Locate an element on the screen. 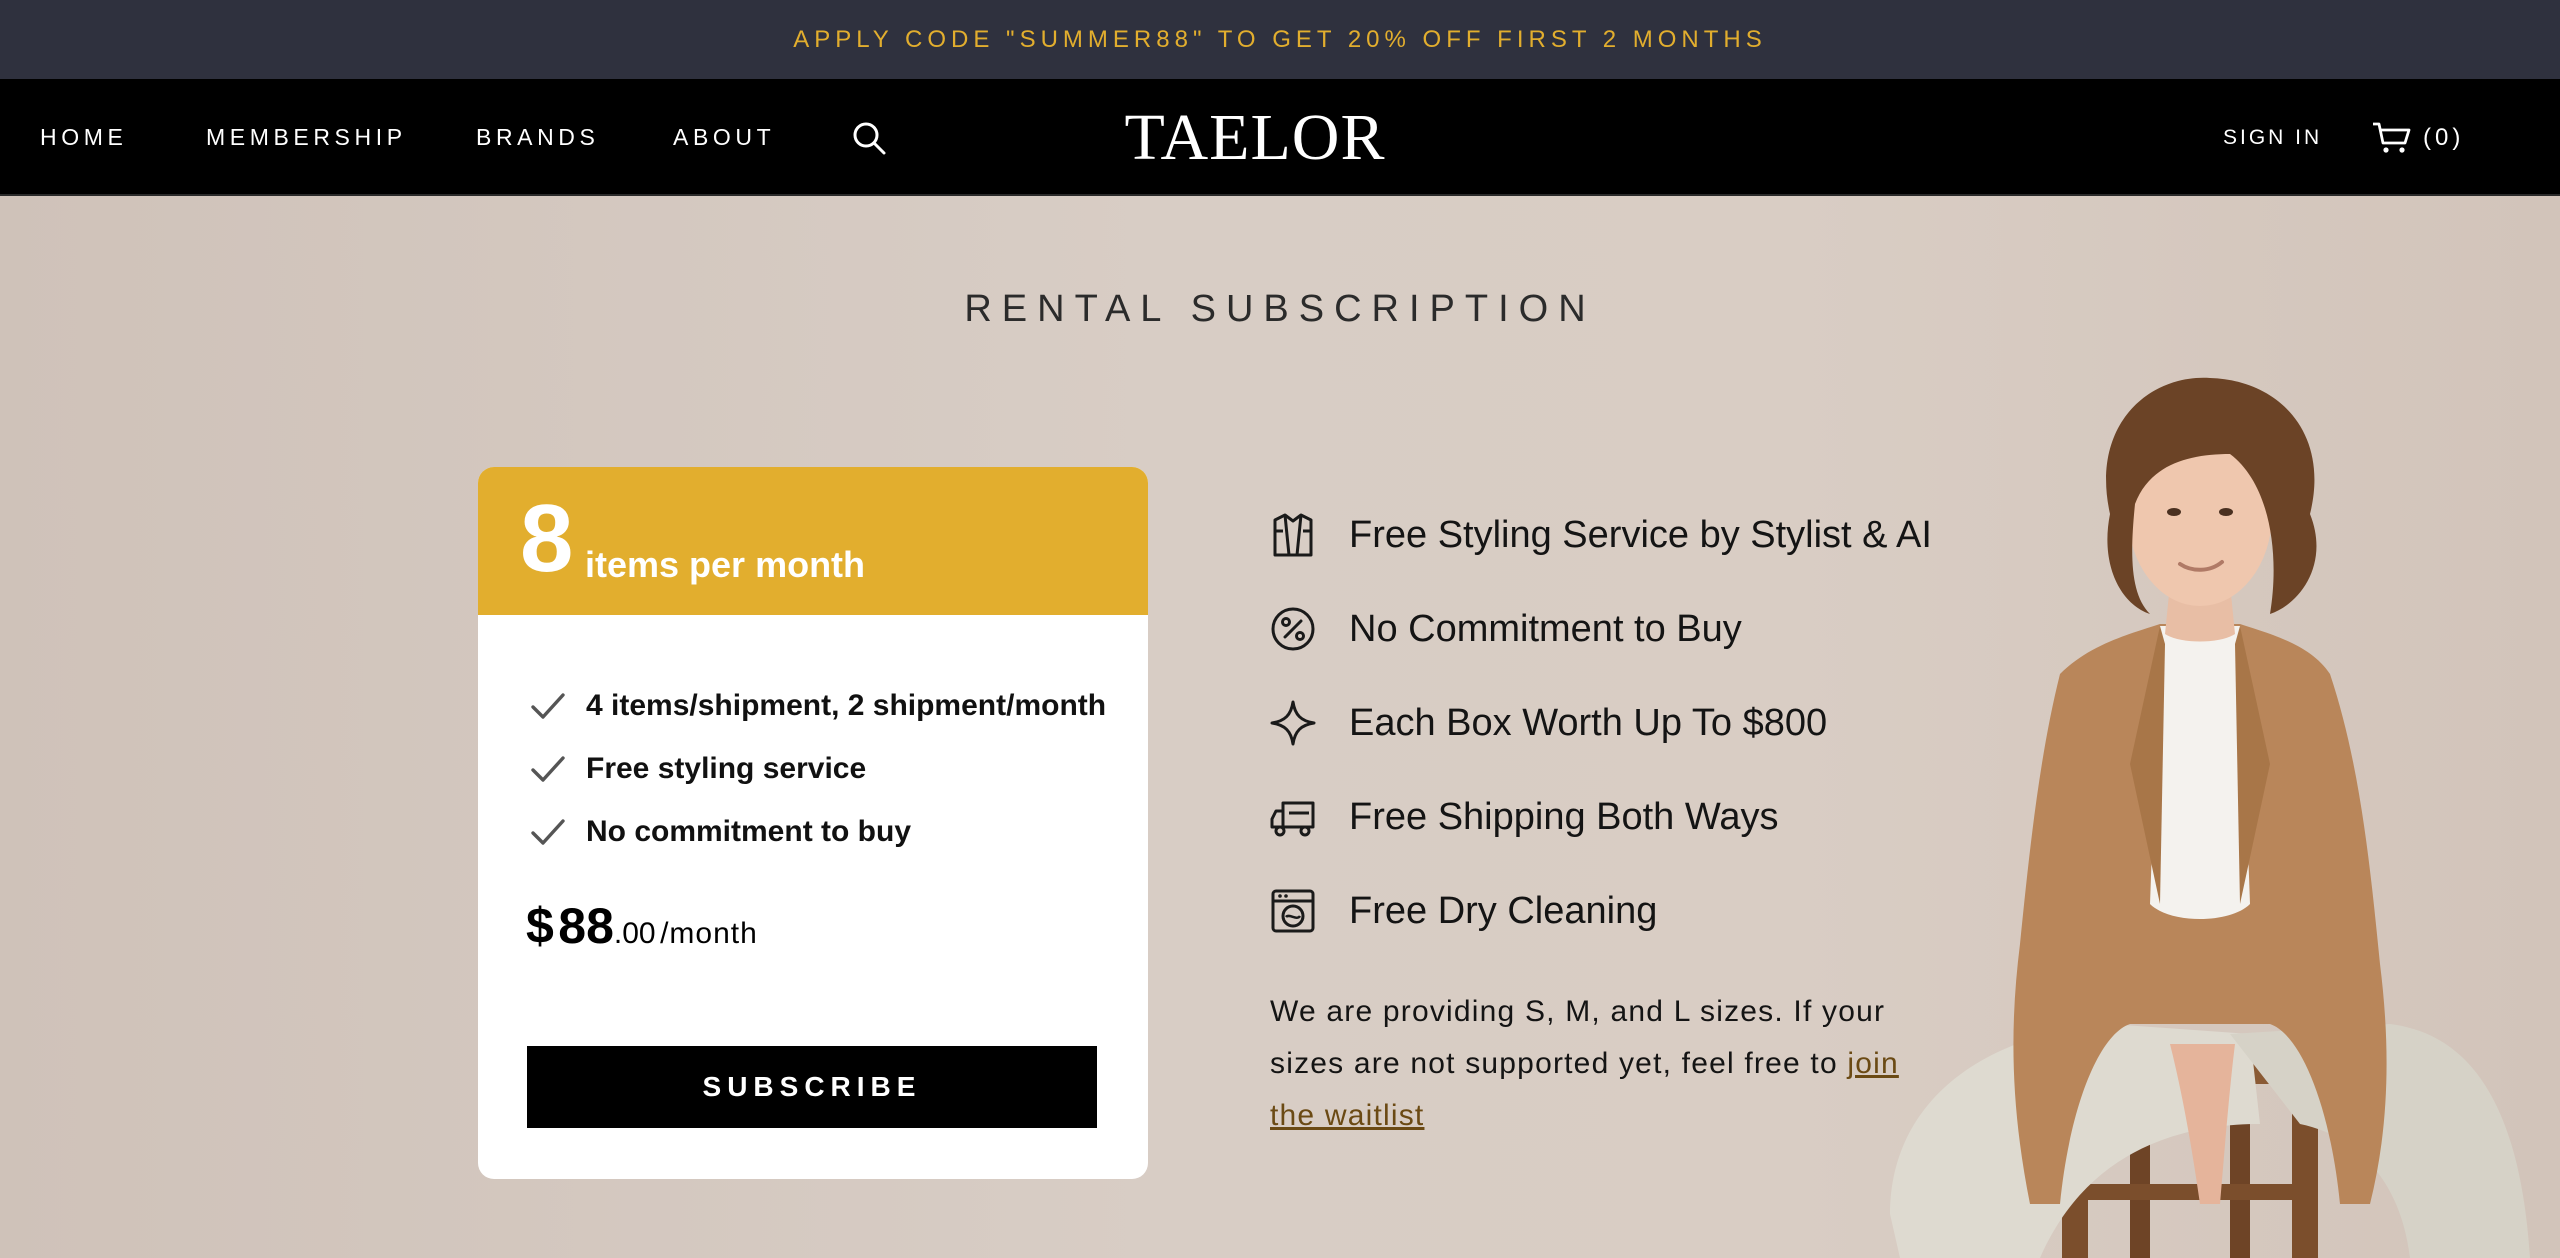  cart-icon is located at coordinates (2392, 137).